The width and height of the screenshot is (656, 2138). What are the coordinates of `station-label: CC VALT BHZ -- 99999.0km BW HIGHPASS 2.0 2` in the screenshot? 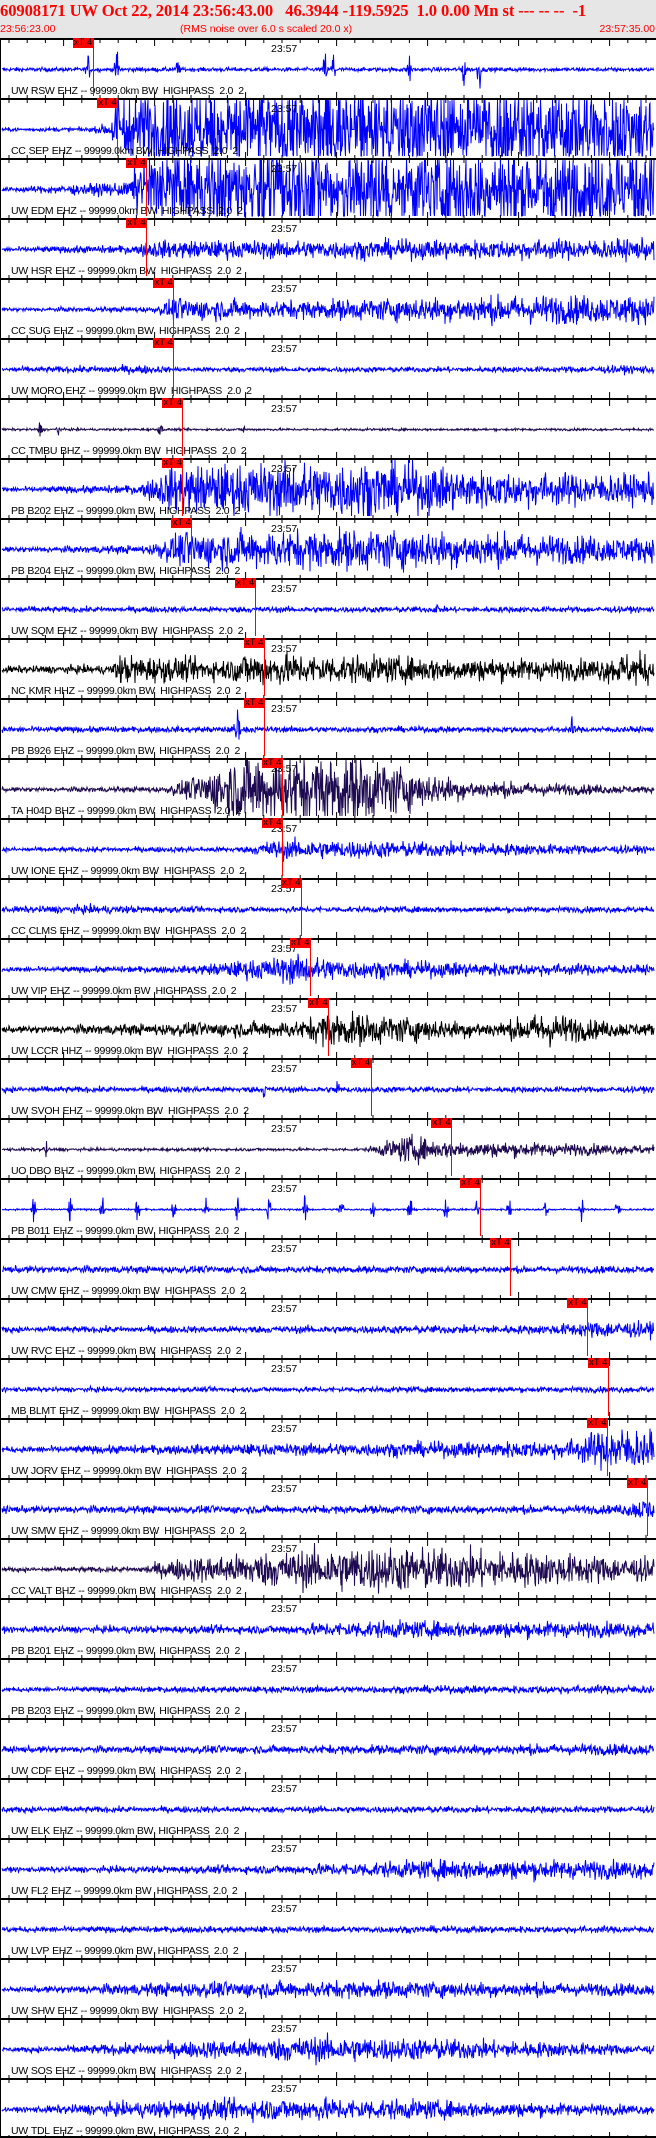 It's located at (127, 1591).